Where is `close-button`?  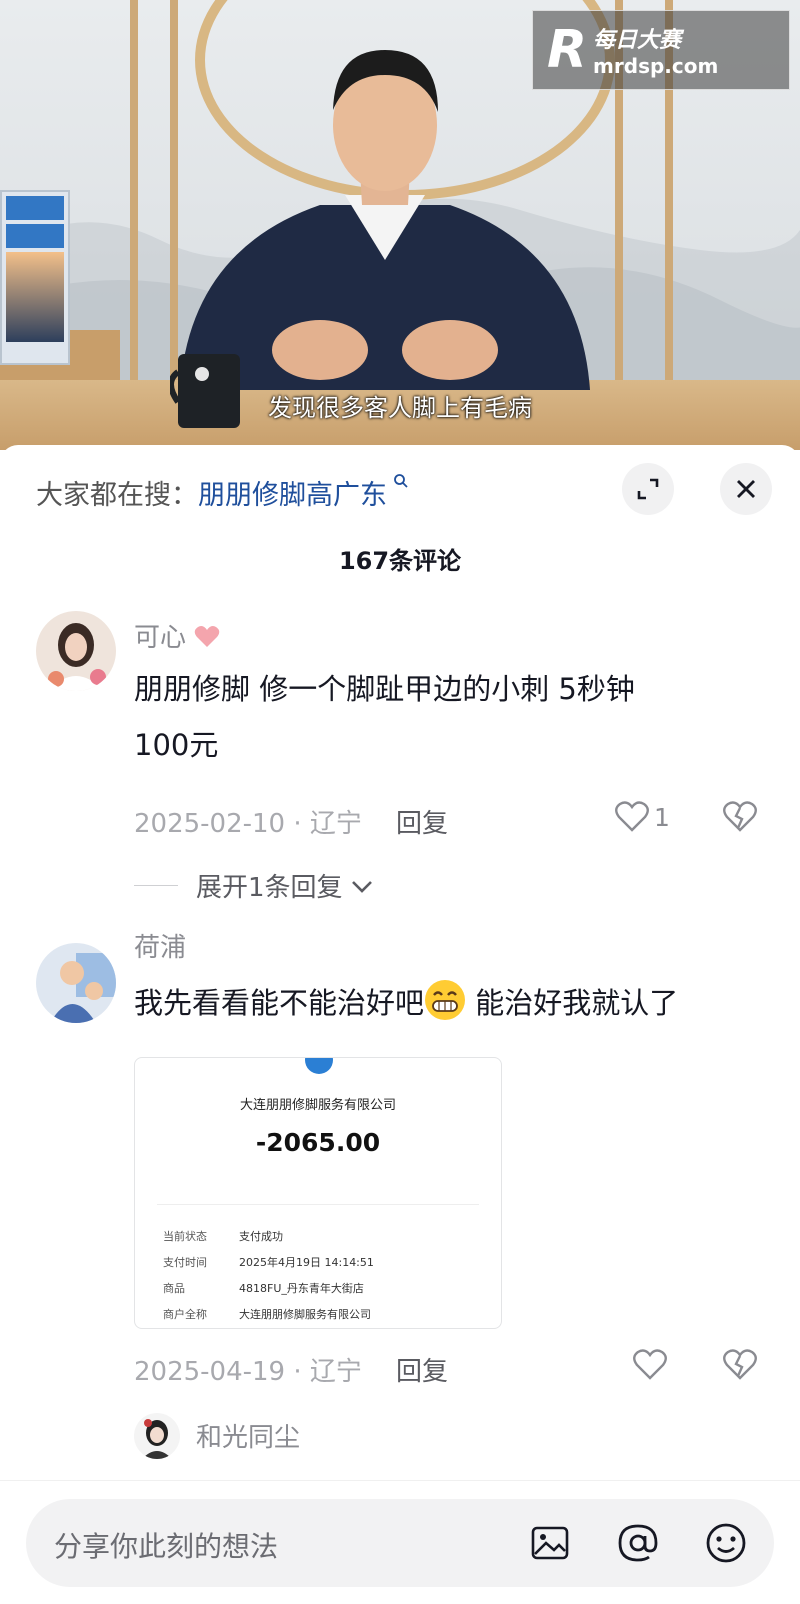 close-button is located at coordinates (746, 489).